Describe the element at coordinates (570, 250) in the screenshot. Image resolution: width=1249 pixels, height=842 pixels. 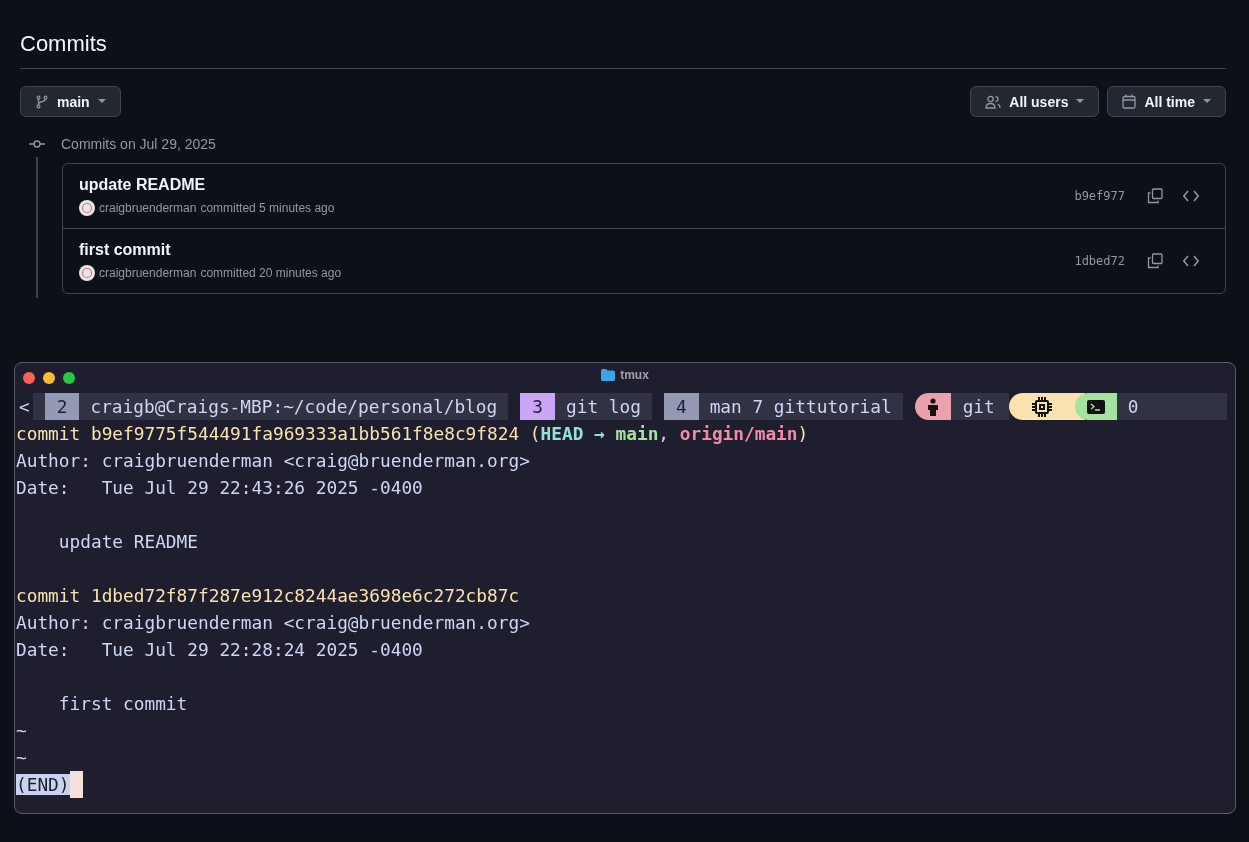
I see `commit-message-link: first commit` at that location.